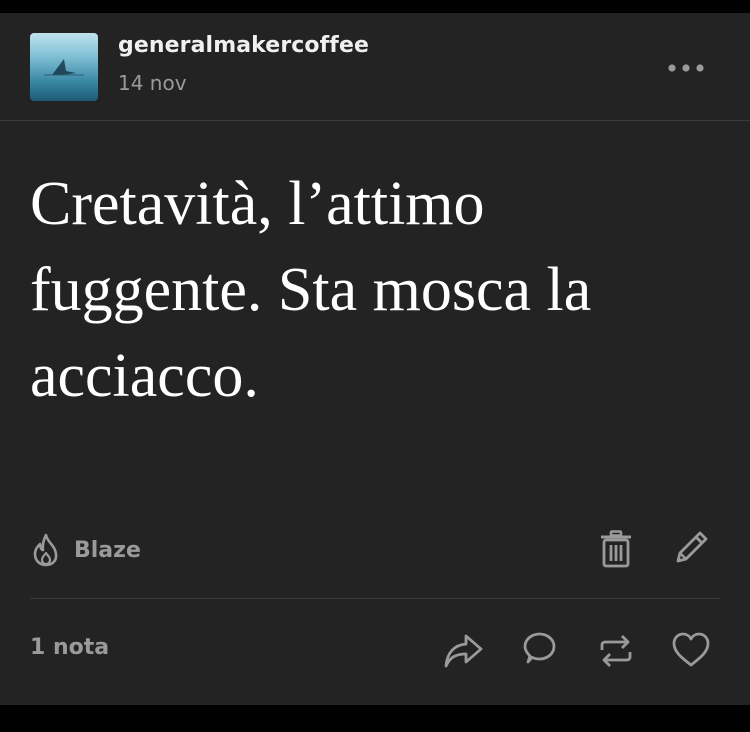 The height and width of the screenshot is (732, 750). What do you see at coordinates (375, 67) in the screenshot?
I see `post-header: generalmakercoffee 14 nov` at bounding box center [375, 67].